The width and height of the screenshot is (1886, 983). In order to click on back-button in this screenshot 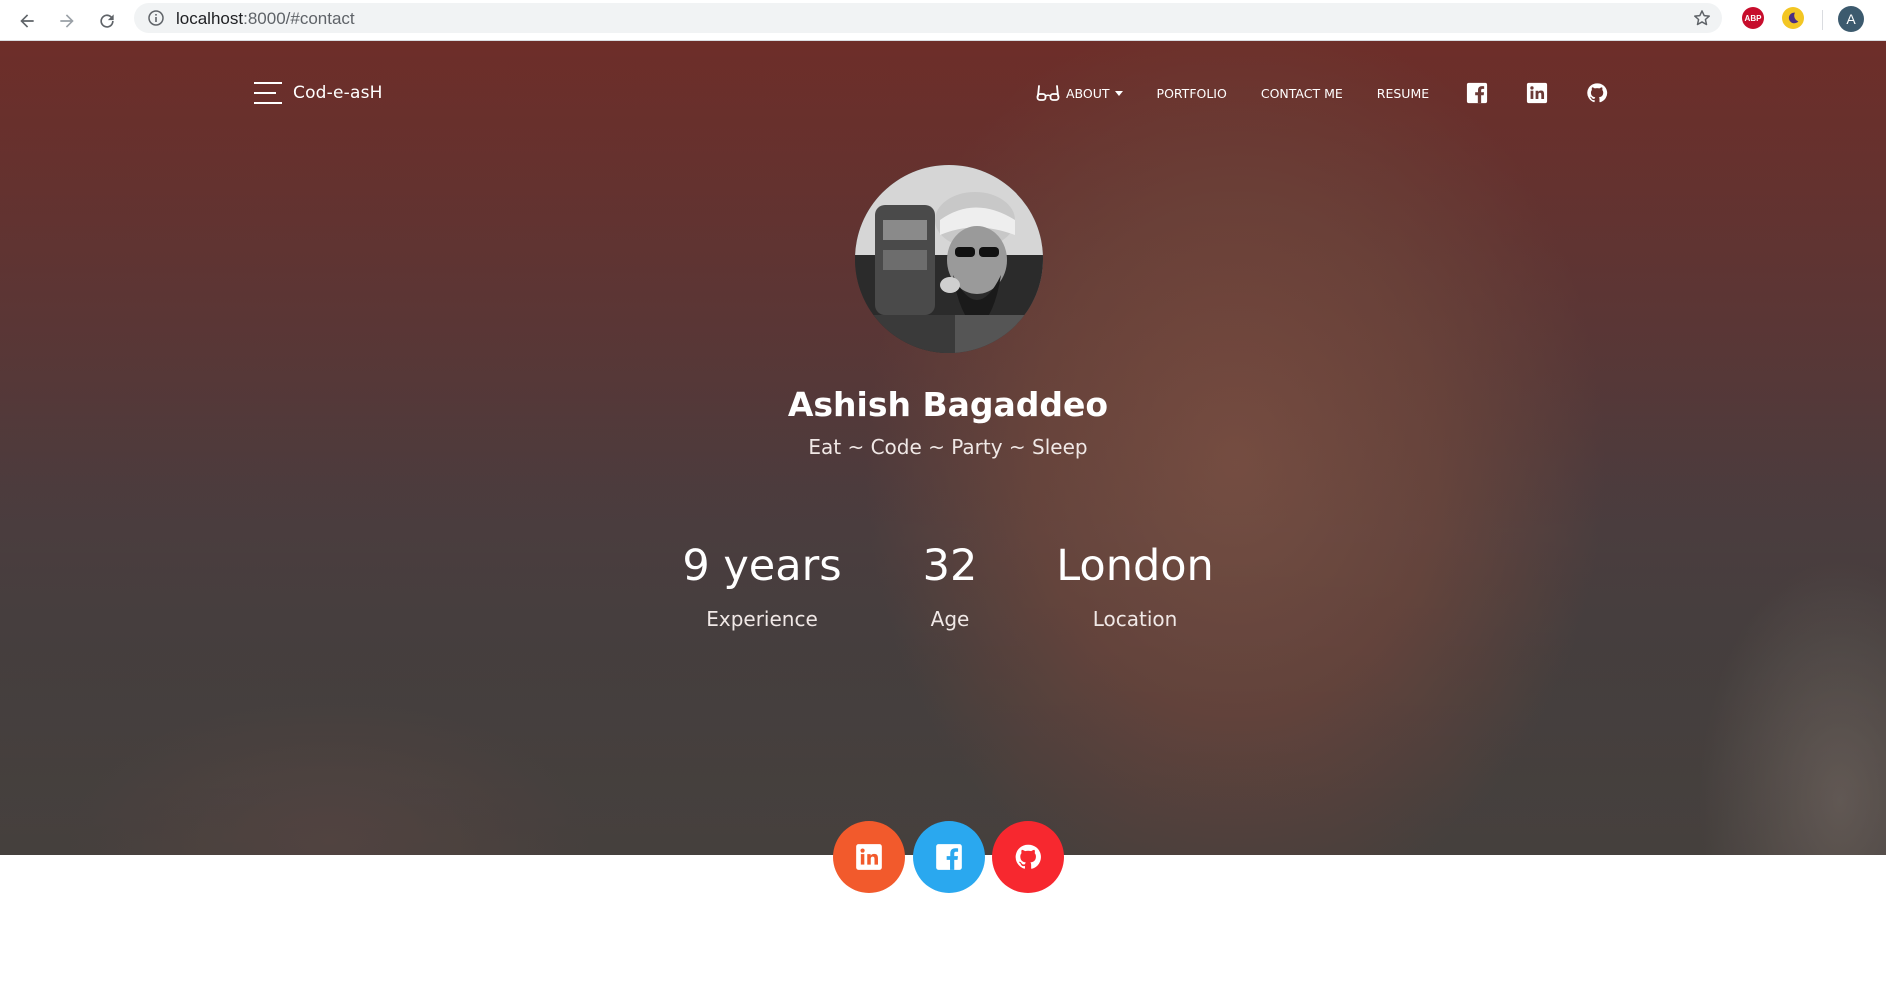, I will do `click(27, 21)`.